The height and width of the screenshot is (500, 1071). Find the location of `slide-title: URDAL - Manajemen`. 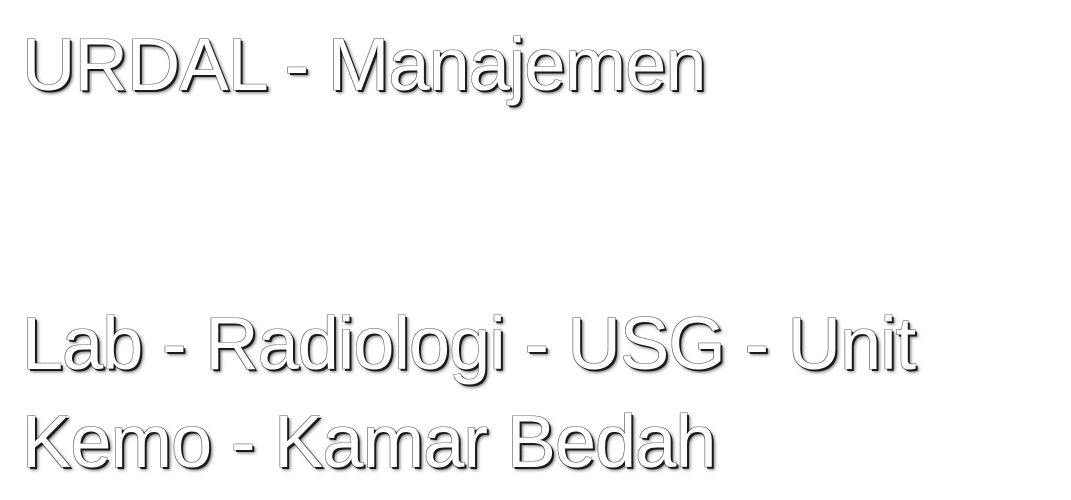

slide-title: URDAL - Manajemen is located at coordinates (364, 64).